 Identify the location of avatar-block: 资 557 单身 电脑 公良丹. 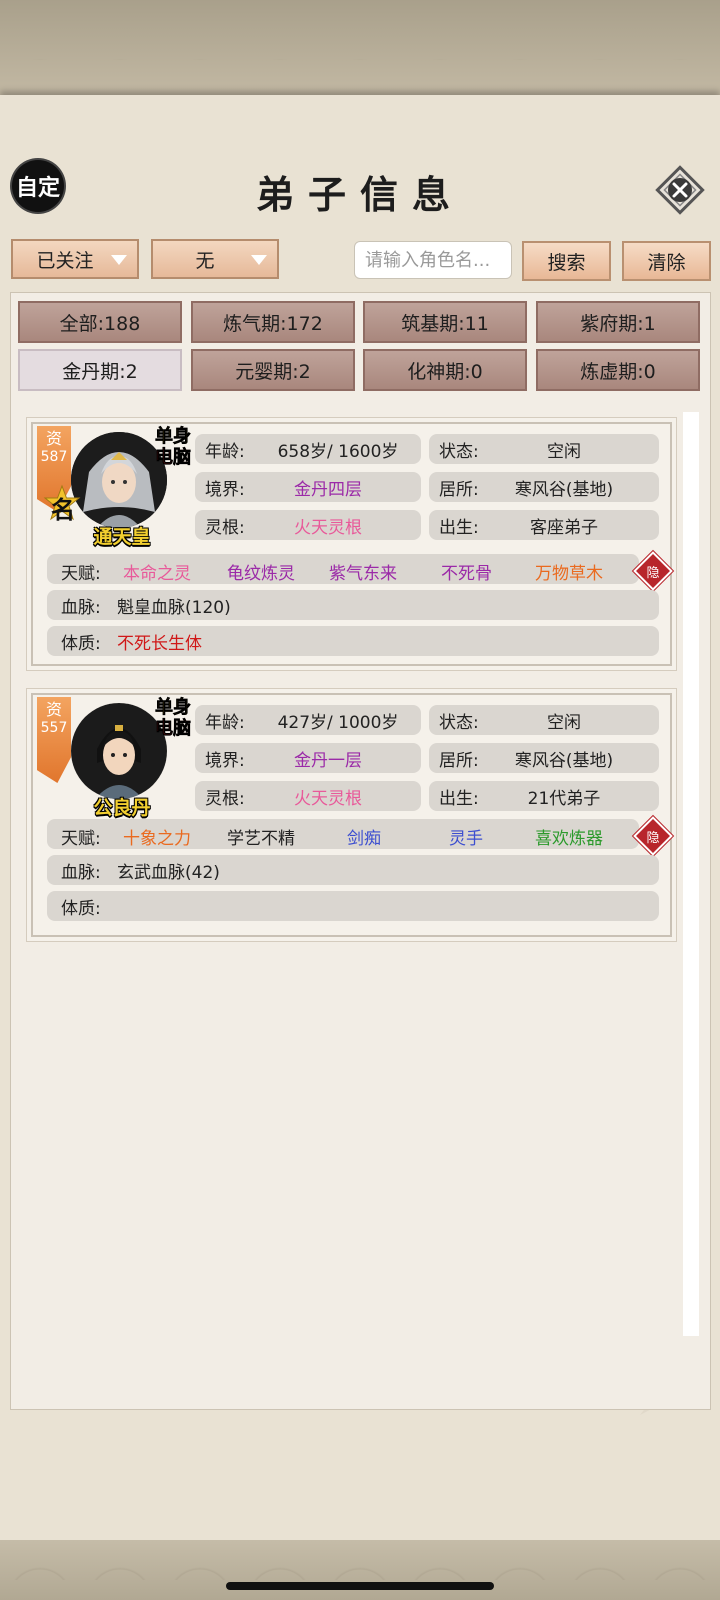
(114, 758).